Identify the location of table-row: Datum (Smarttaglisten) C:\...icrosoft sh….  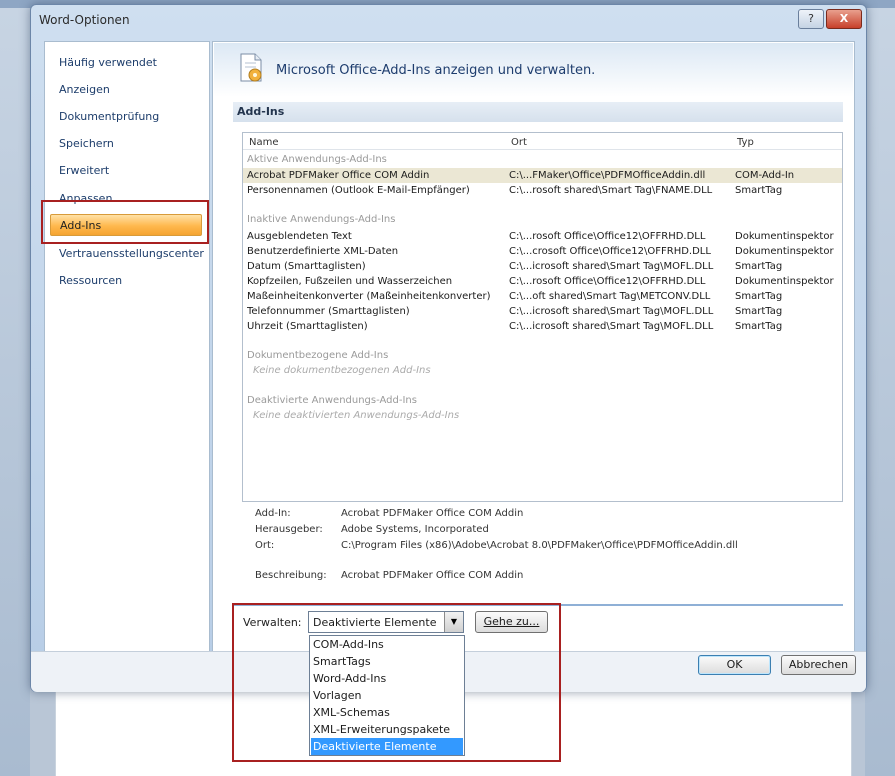
(542, 266).